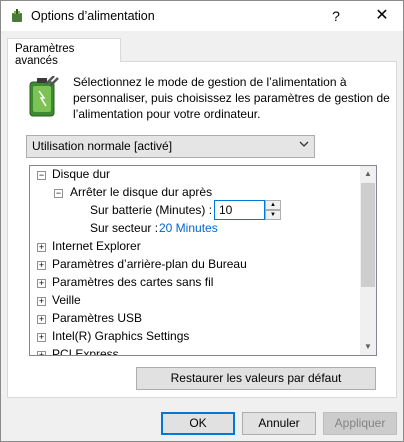 The height and width of the screenshot is (442, 404). Describe the element at coordinates (120, 338) in the screenshot. I see `tree-item: Intel(R) Graphics Settings` at that location.